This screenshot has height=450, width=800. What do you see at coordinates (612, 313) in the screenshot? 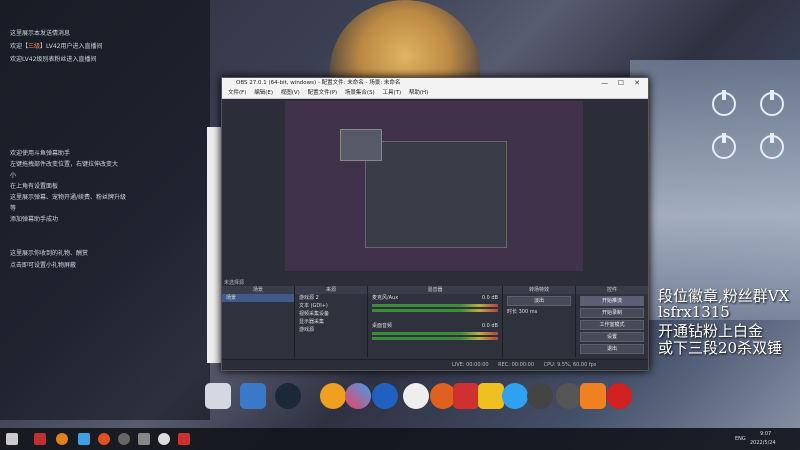
I see `start-recording-button: 开始录制` at bounding box center [612, 313].